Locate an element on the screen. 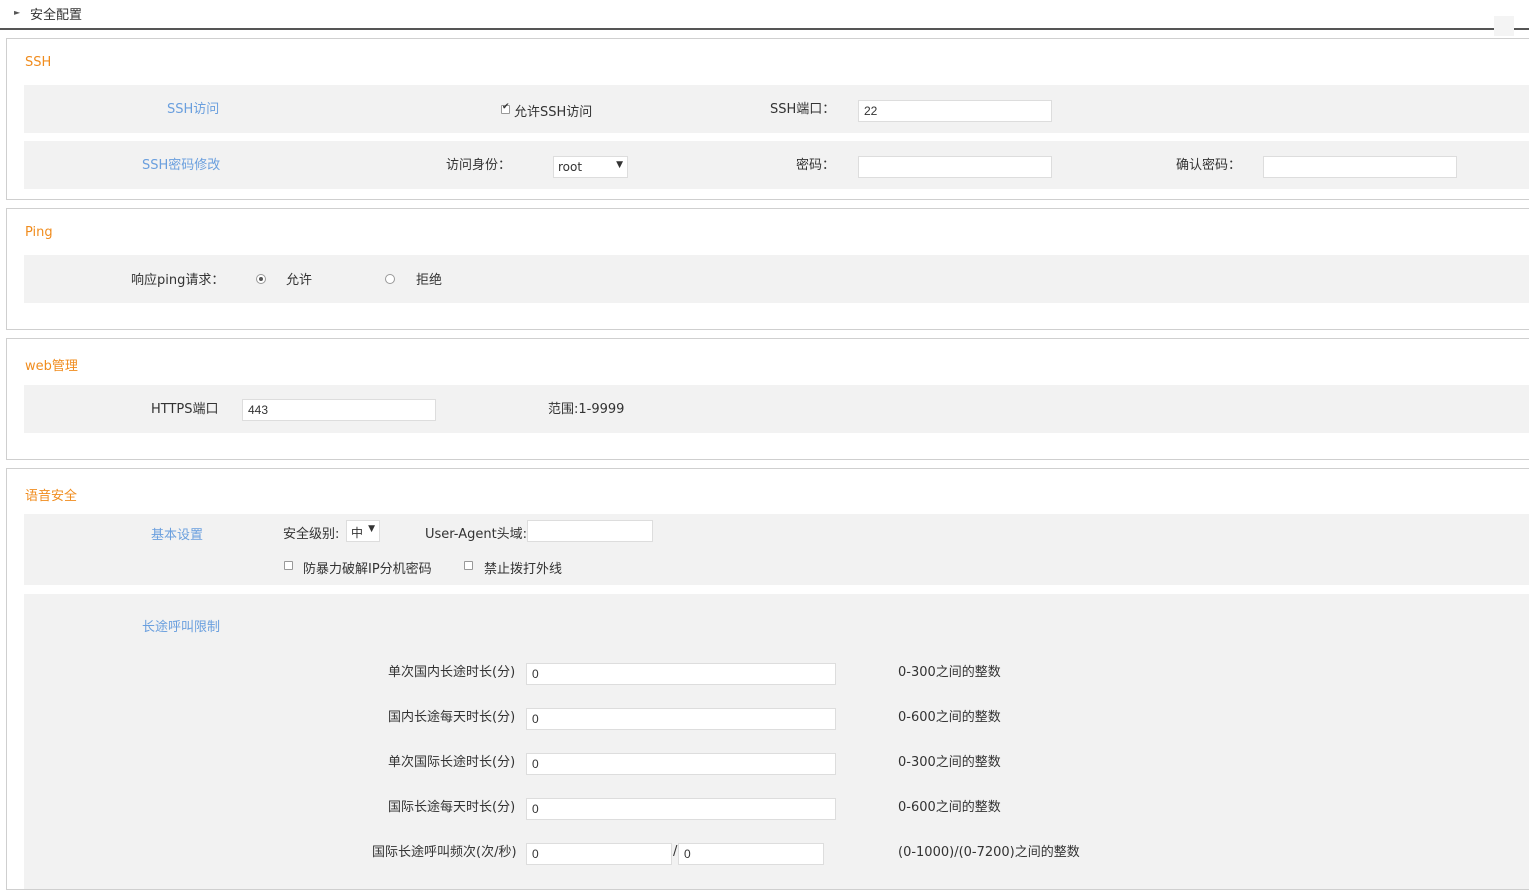 This screenshot has height=890, width=1529. ssh-port-input is located at coordinates (955, 111).